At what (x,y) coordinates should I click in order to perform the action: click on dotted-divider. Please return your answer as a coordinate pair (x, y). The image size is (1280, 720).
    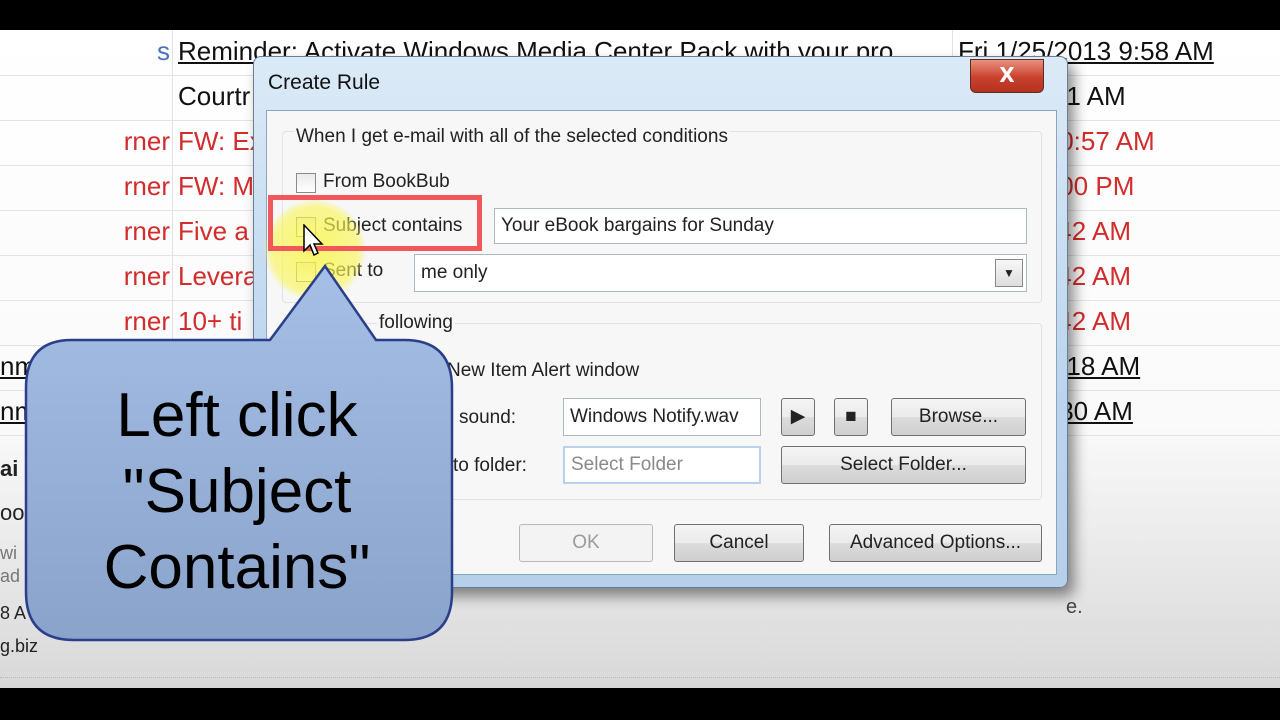
    Looking at the image, I should click on (640, 677).